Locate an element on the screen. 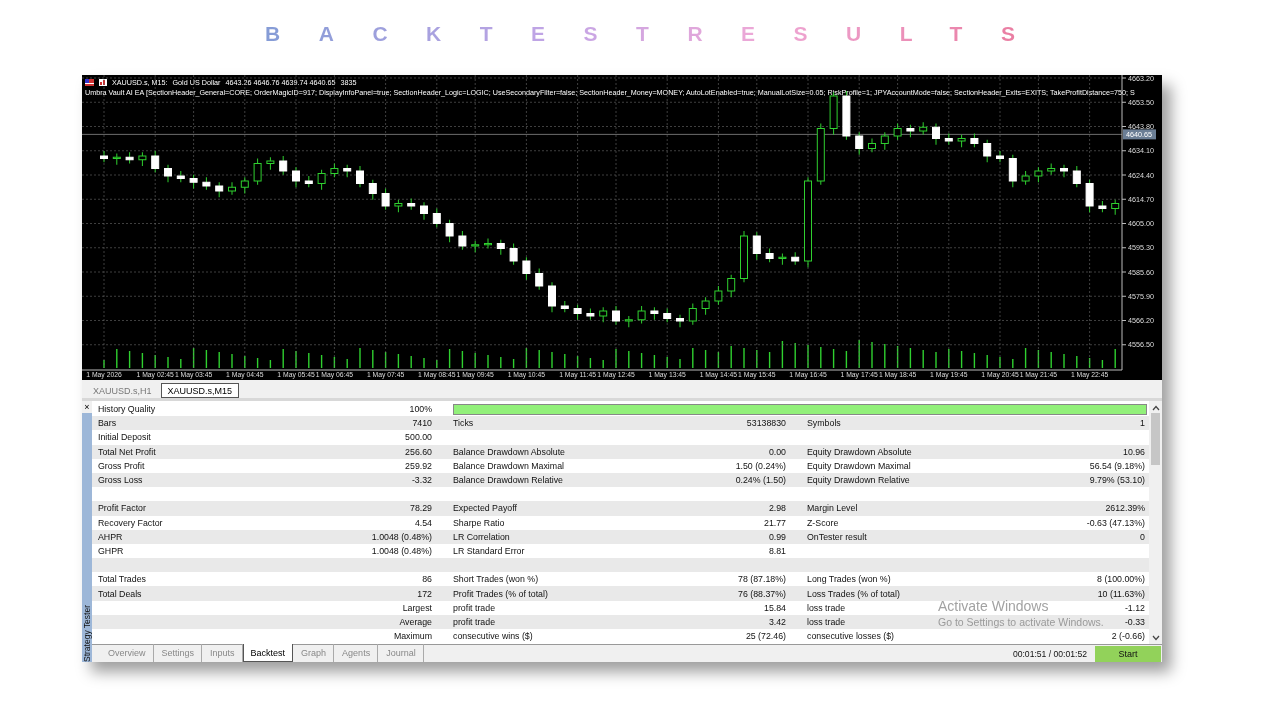  stat-value: 100% is located at coordinates (420, 409).